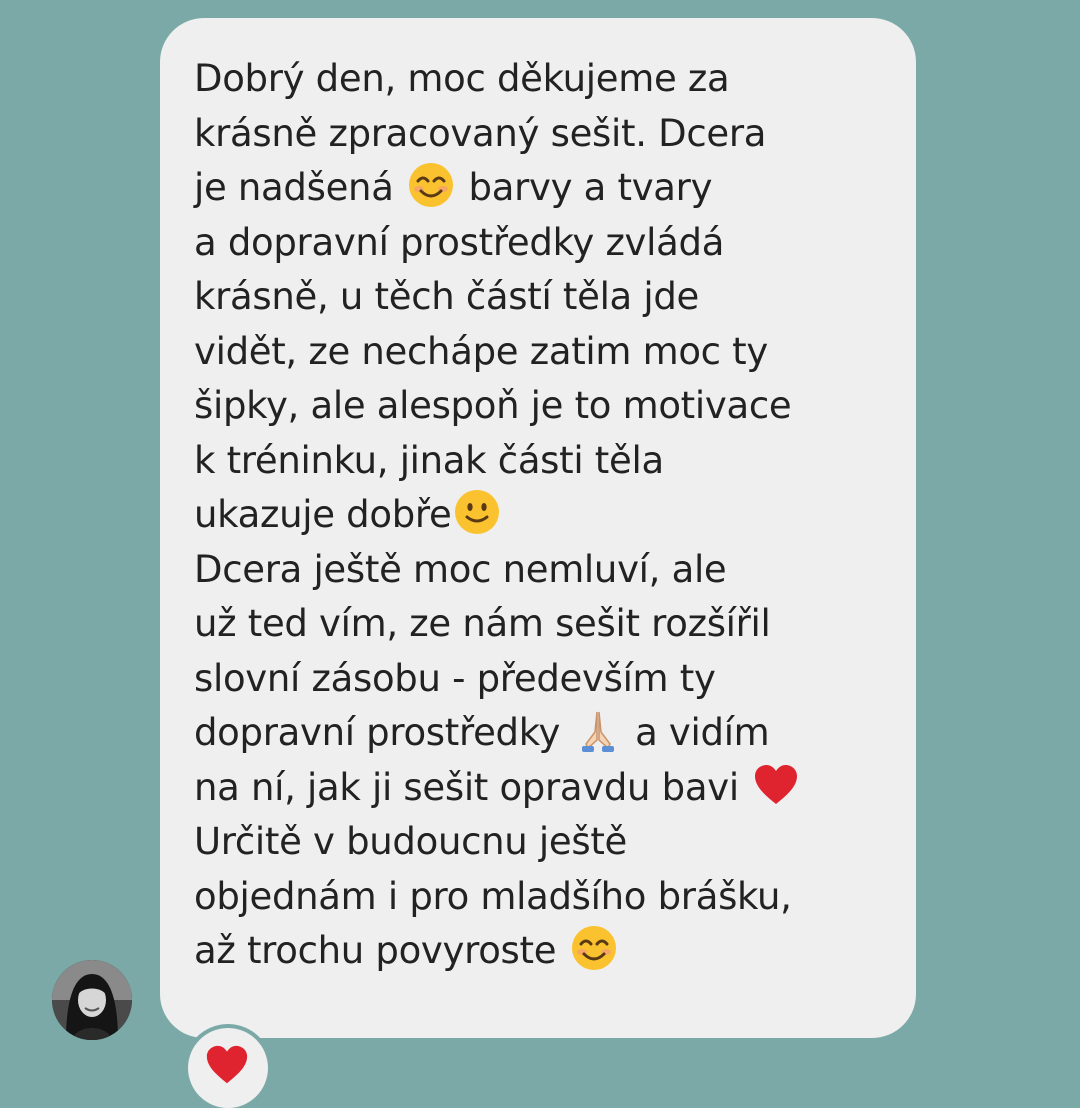  I want to click on line-text: až trochu povyroste, so click(375, 950).